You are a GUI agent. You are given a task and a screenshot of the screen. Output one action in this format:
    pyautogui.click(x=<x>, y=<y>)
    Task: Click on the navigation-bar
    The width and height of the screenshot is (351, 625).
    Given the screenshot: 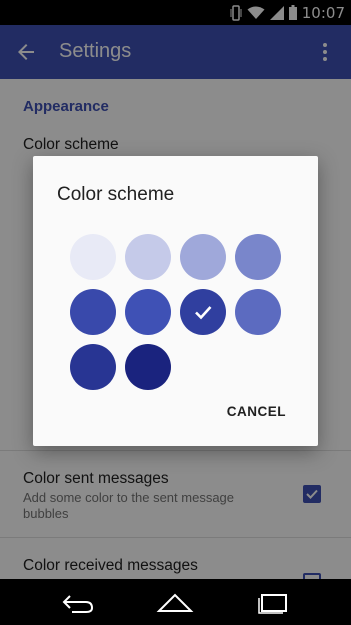 What is the action you would take?
    pyautogui.click(x=175, y=602)
    